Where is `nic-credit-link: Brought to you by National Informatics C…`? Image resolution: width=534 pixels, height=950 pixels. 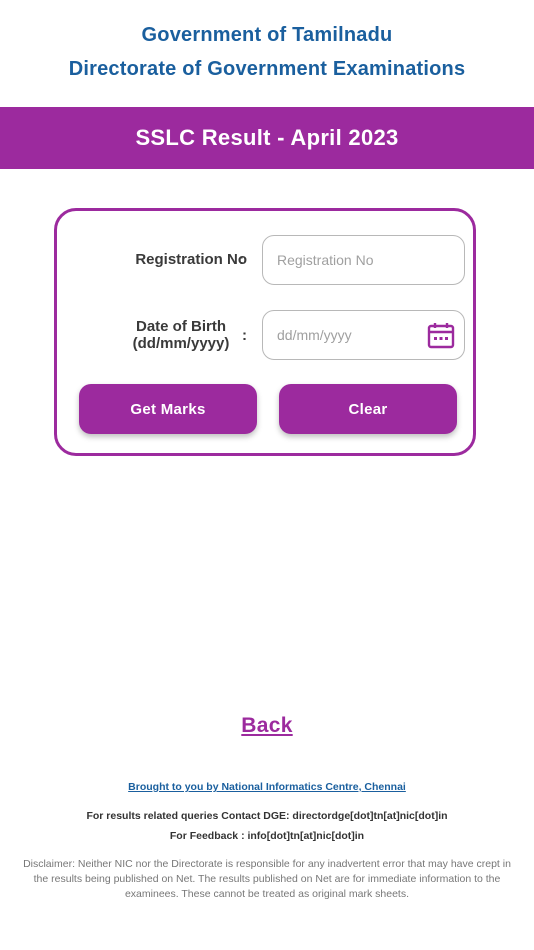 nic-credit-link: Brought to you by National Informatics C… is located at coordinates (267, 787).